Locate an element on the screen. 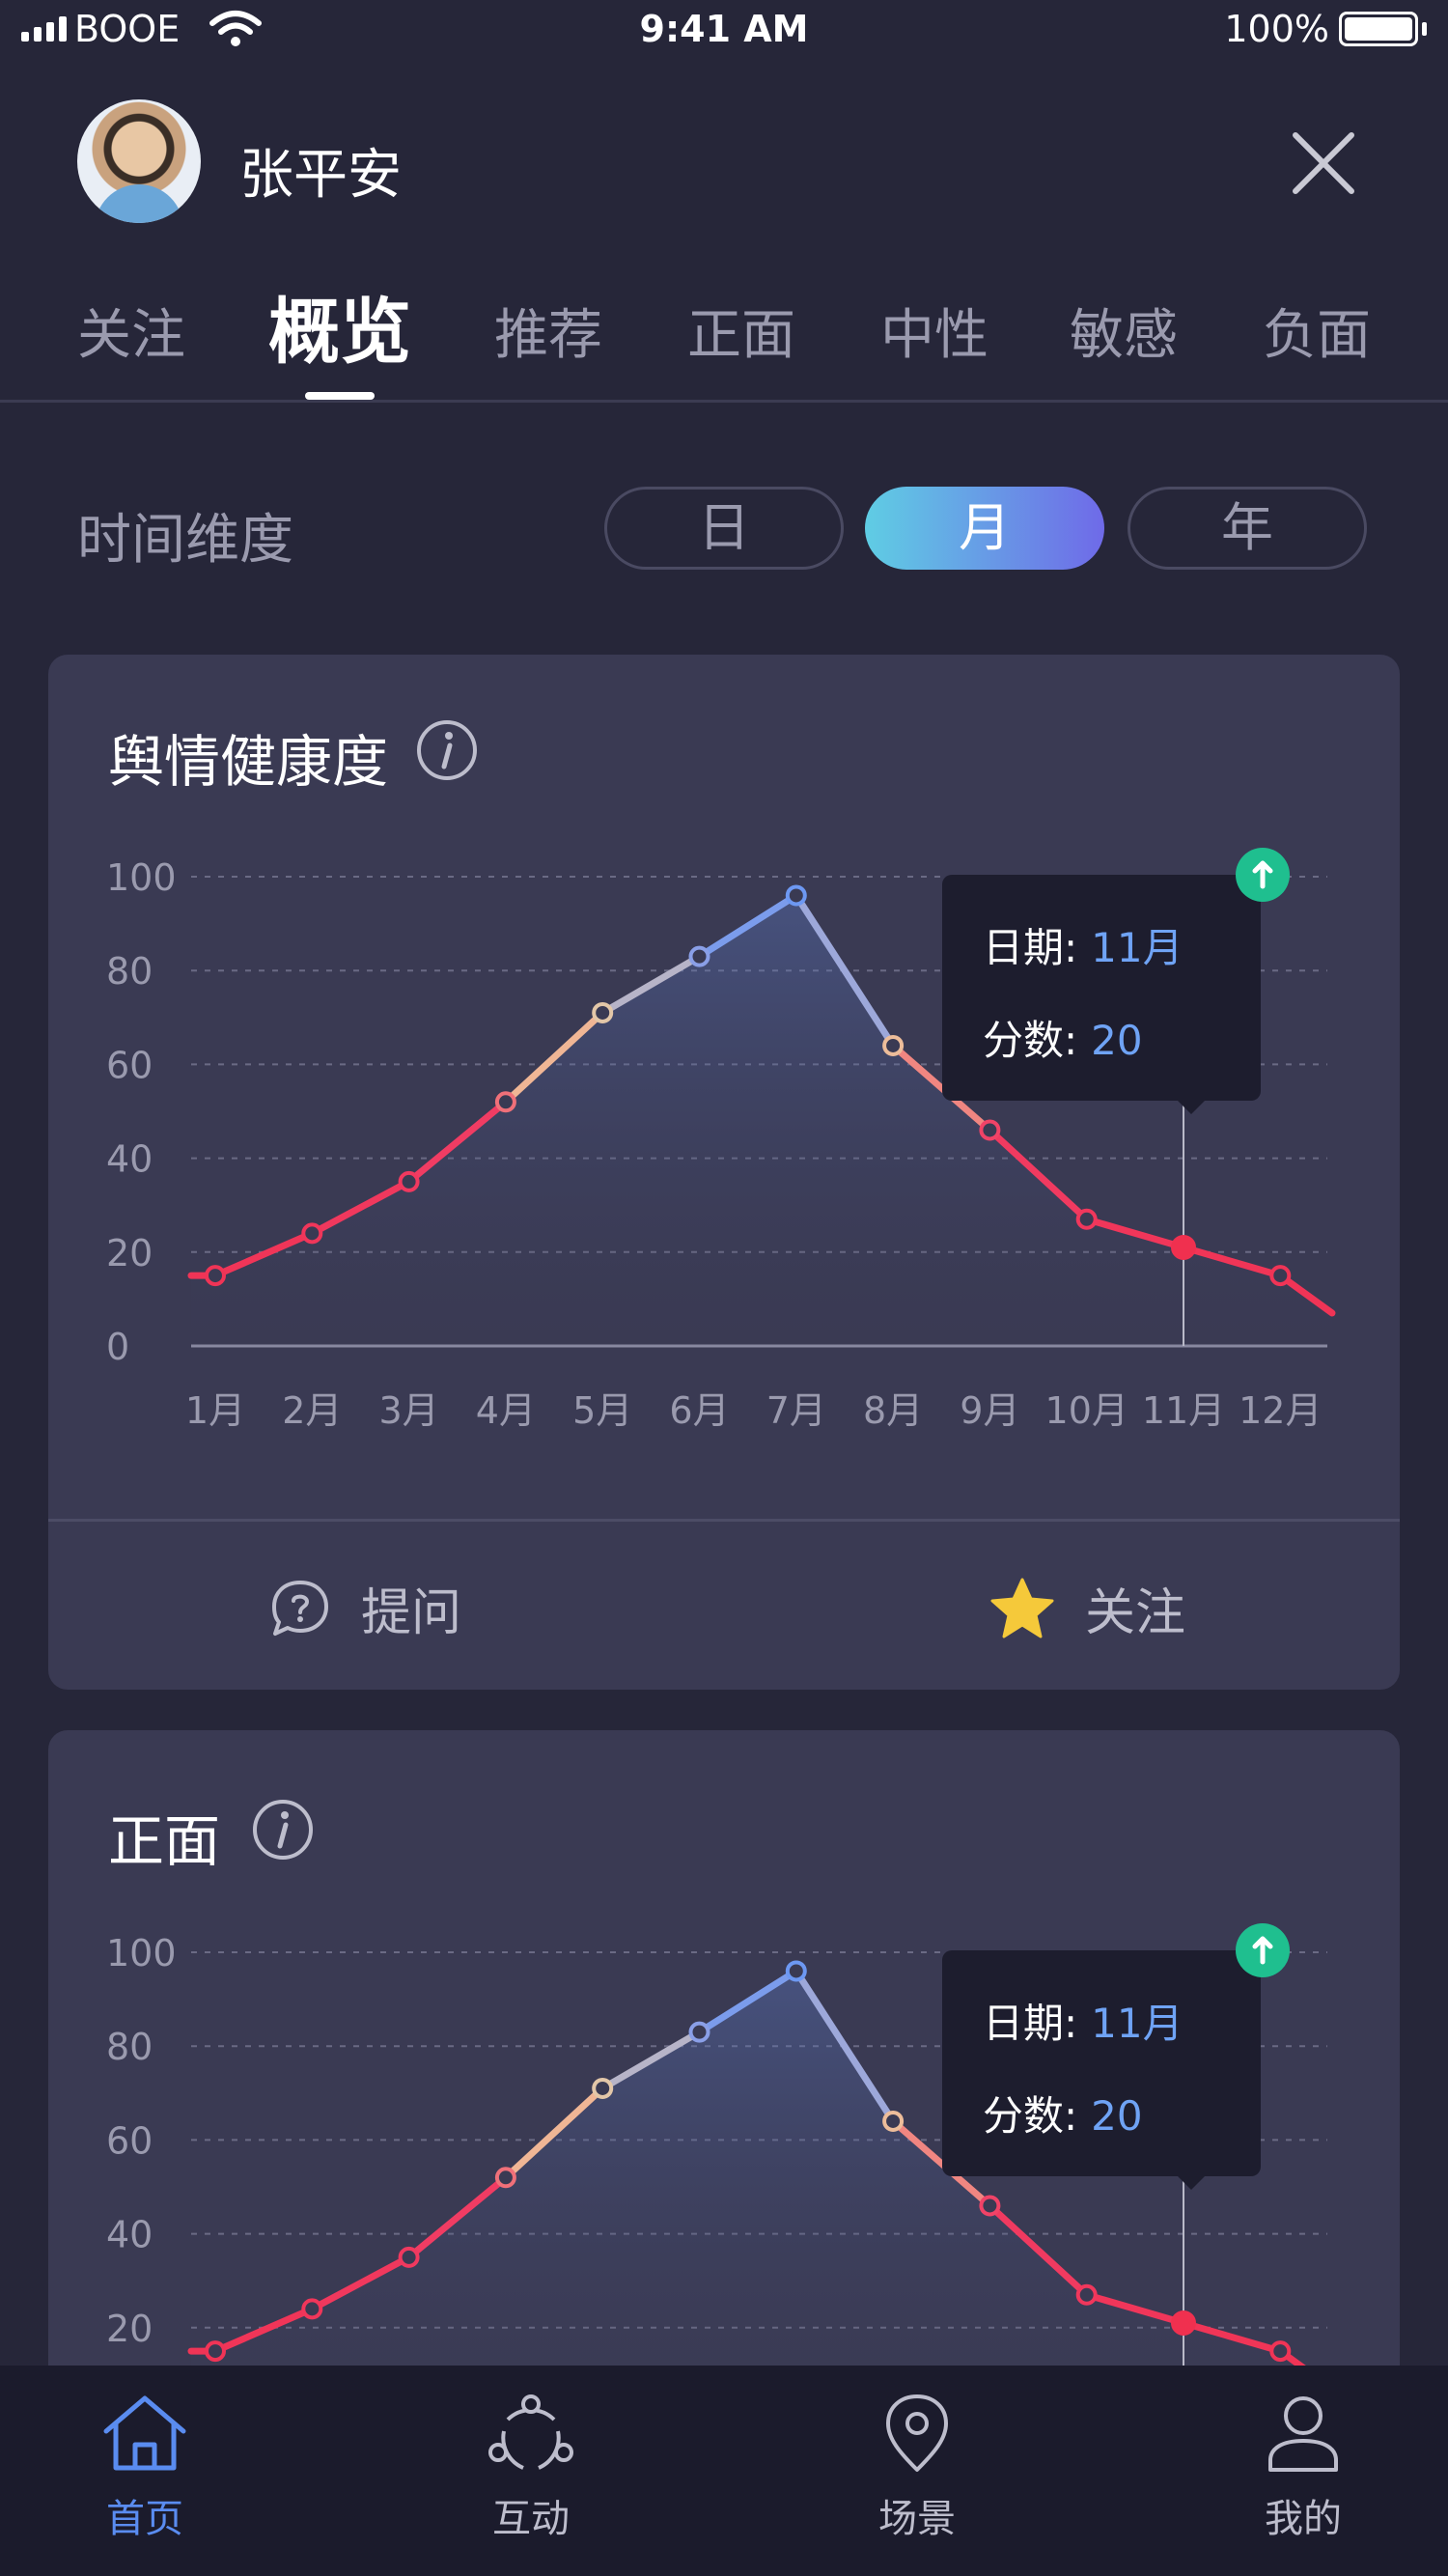 Image resolution: width=1448 pixels, height=2576 pixels. nav-interaction: 互动 is located at coordinates (530, 2468).